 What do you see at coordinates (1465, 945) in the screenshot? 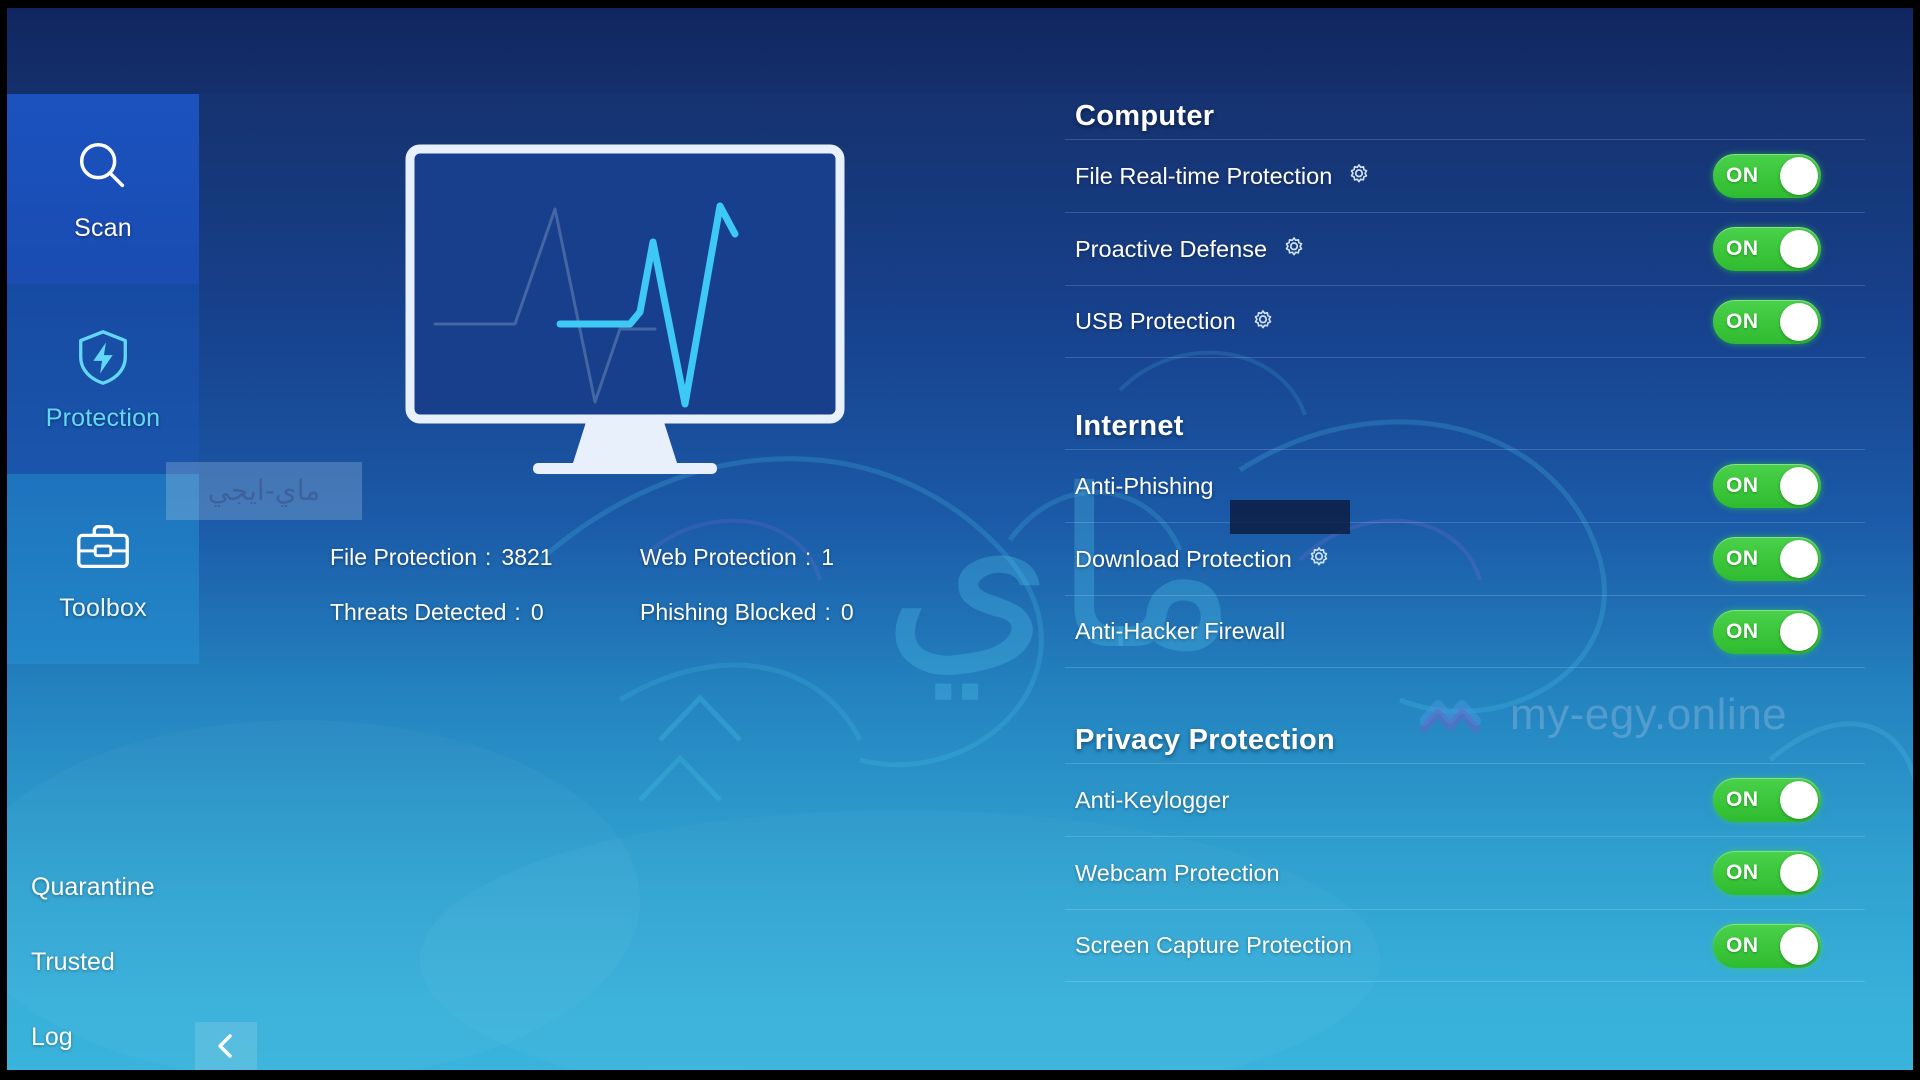
I see `feature-row-screen-capture-protection: Screen Capture Protection ON` at bounding box center [1465, 945].